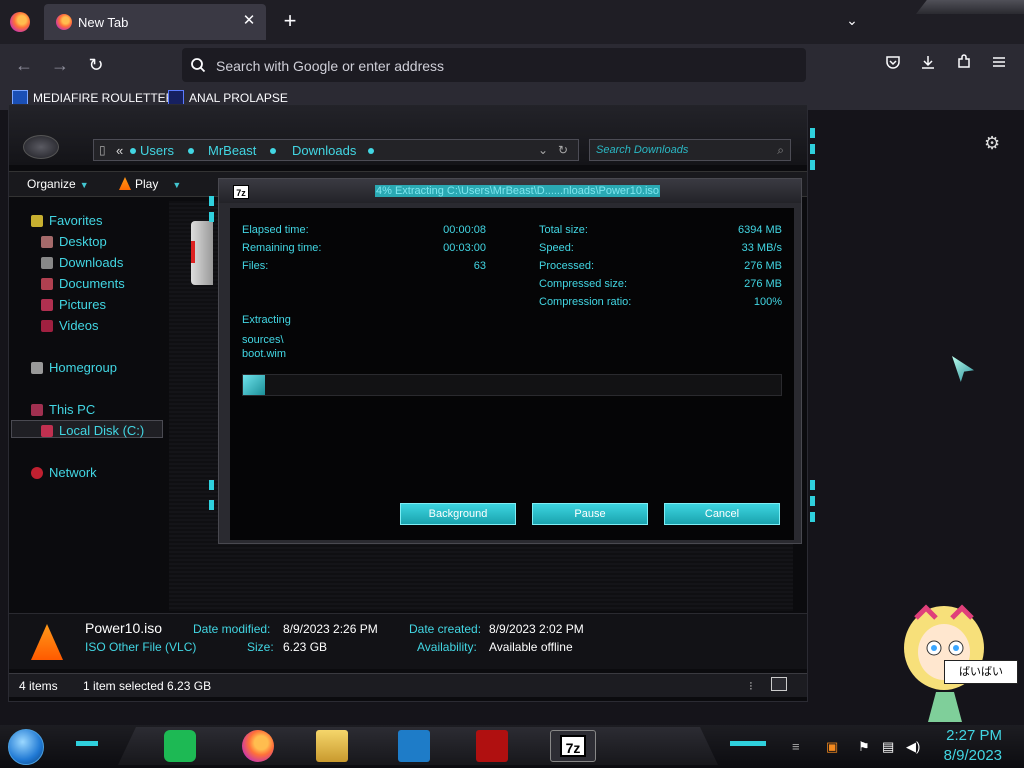  What do you see at coordinates (258, 746) in the screenshot?
I see `firefox-icon` at bounding box center [258, 746].